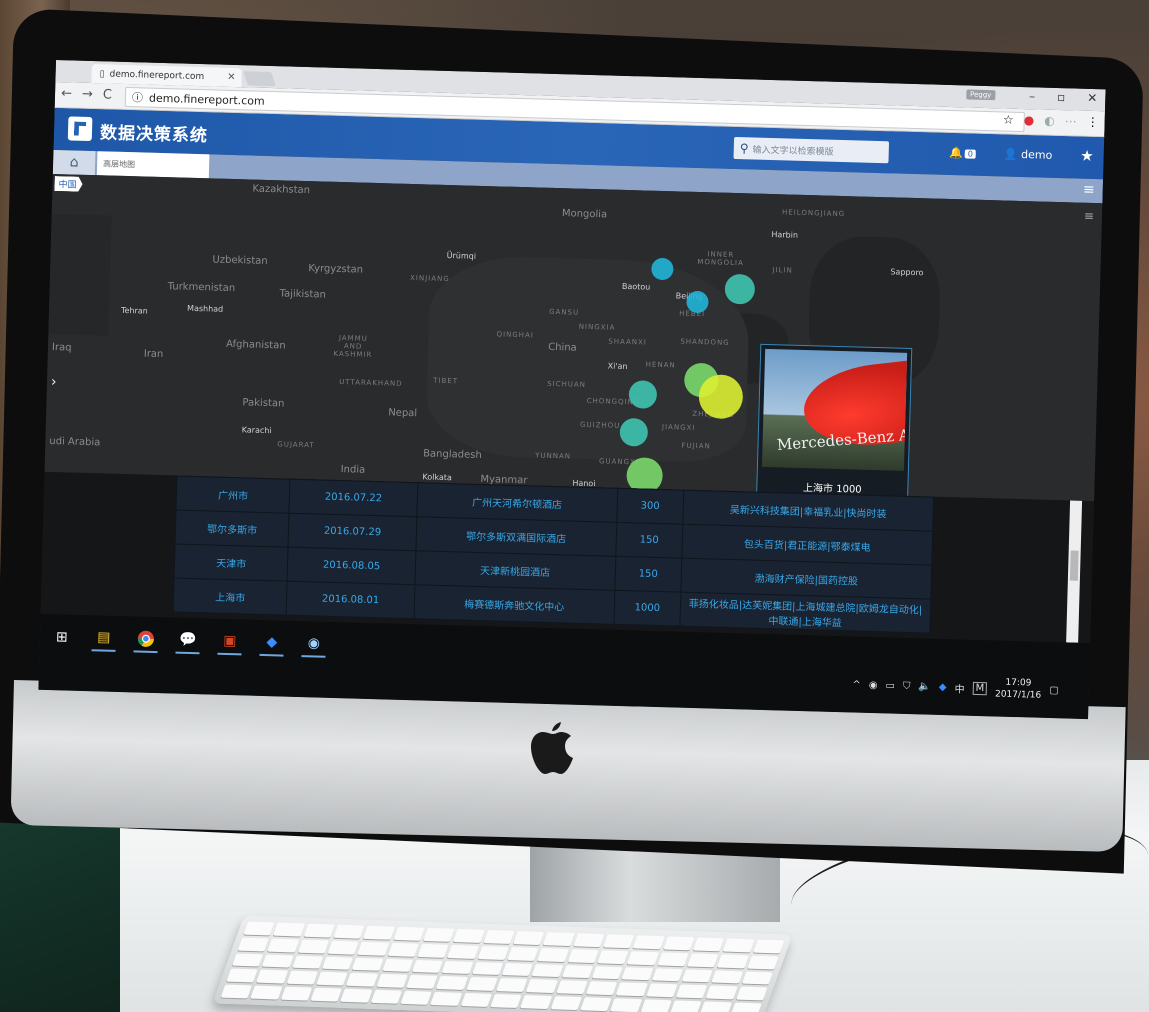  What do you see at coordinates (66, 93) in the screenshot?
I see `back-icon: ←` at bounding box center [66, 93].